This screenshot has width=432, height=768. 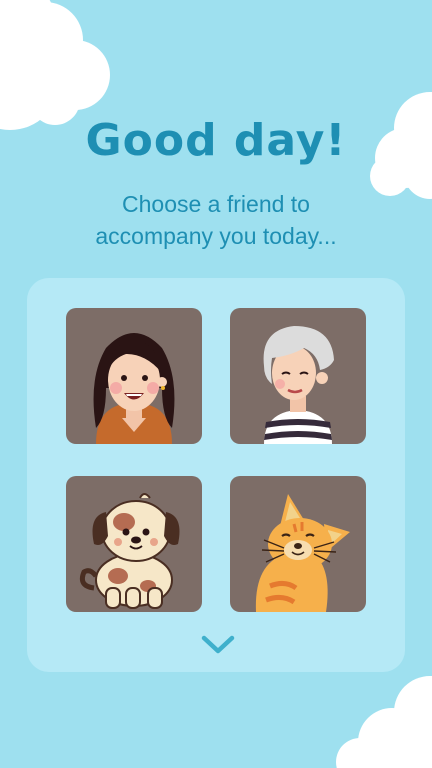 I want to click on dog-avatar-icon, so click(x=129, y=551).